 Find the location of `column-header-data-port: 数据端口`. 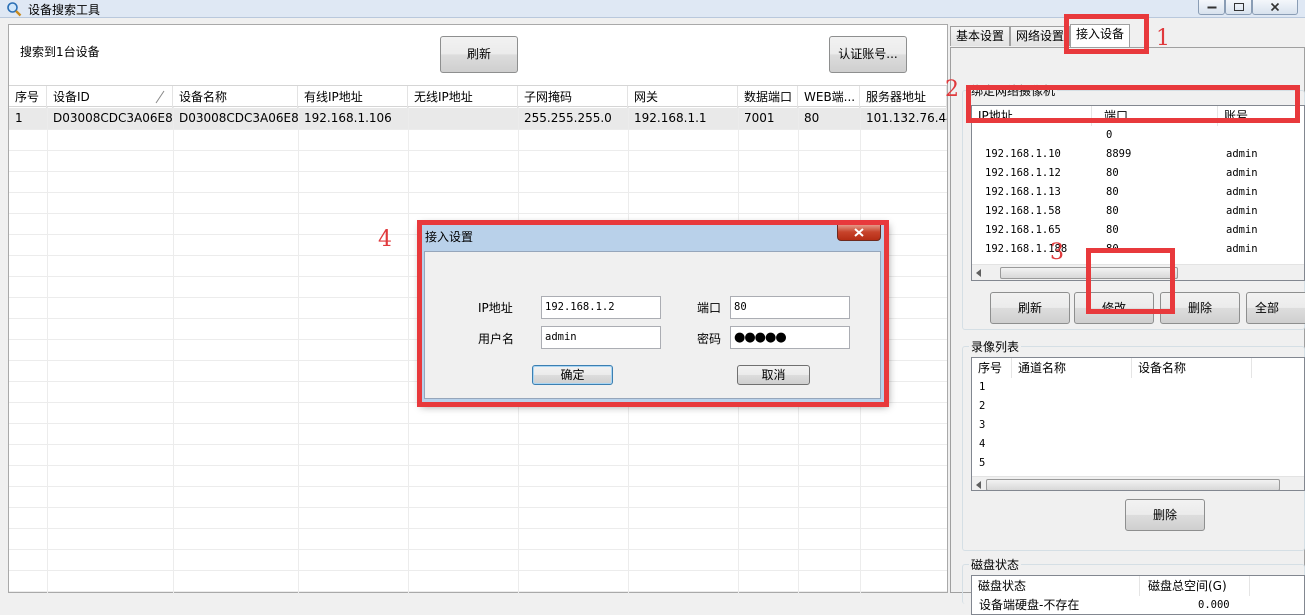

column-header-data-port: 数据端口 is located at coordinates (768, 97).